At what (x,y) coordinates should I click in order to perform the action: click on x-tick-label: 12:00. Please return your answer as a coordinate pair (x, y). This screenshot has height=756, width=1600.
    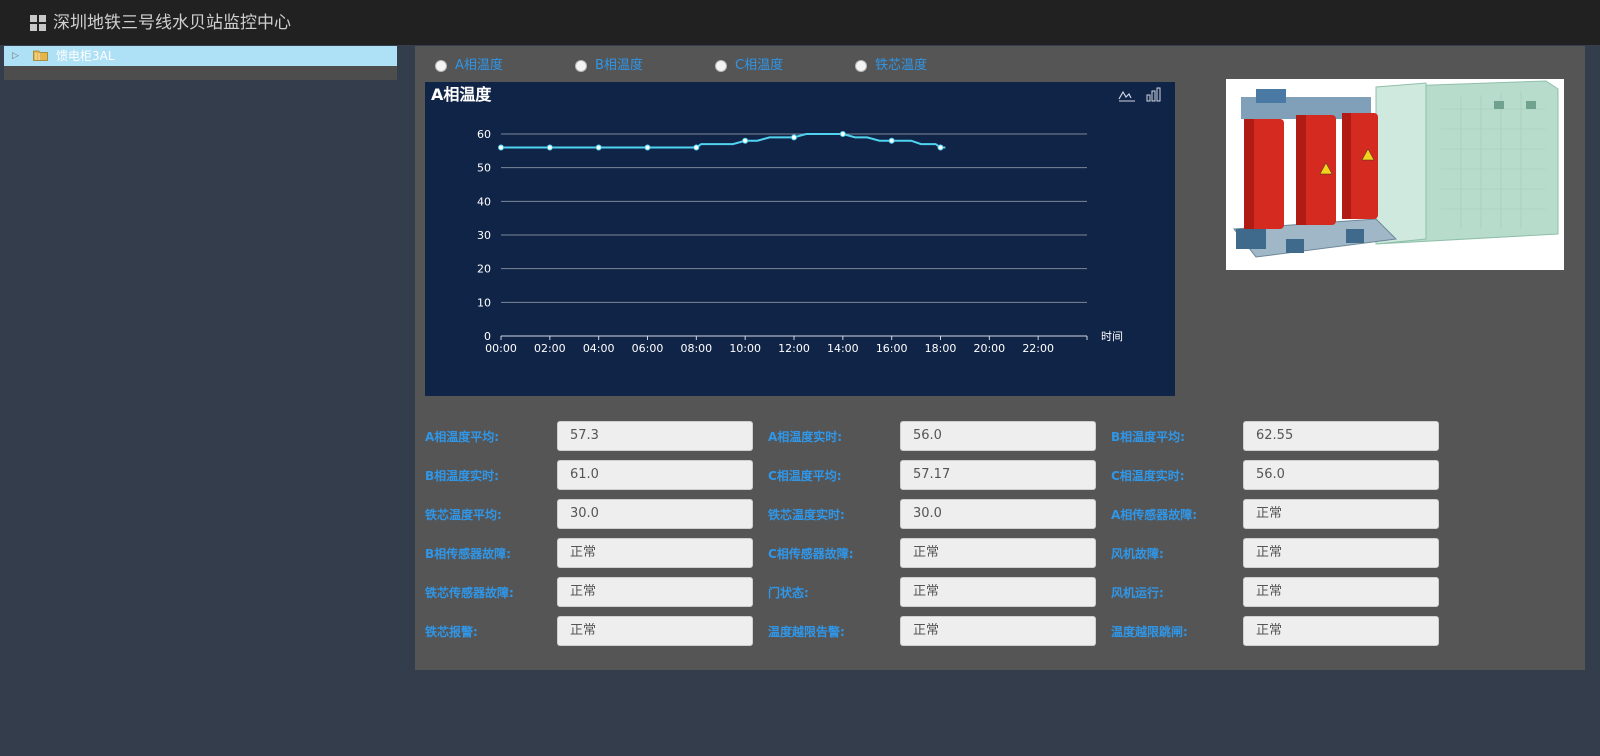
    Looking at the image, I should click on (794, 348).